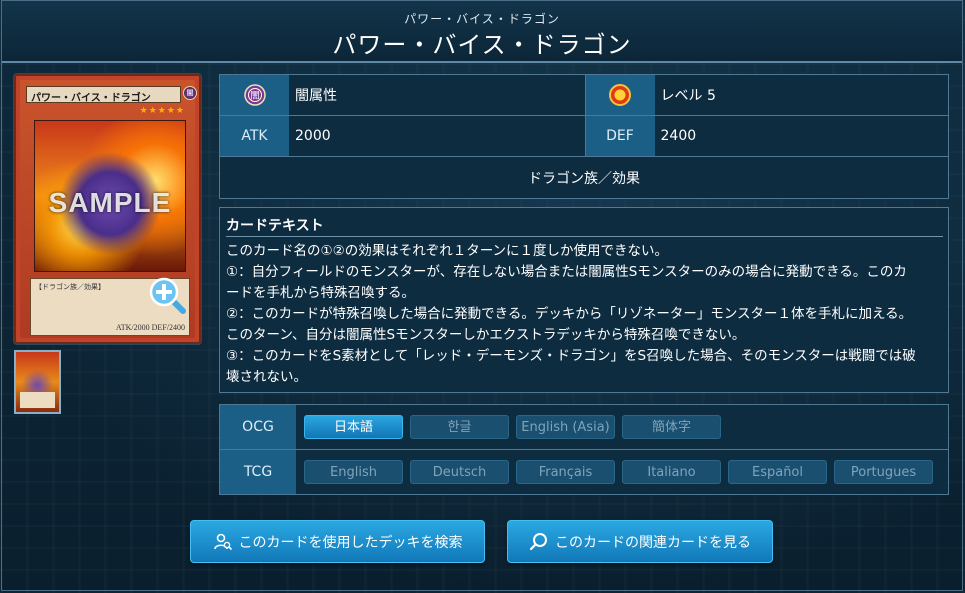  I want to click on card-level-stars: ★★★★★, so click(162, 111).